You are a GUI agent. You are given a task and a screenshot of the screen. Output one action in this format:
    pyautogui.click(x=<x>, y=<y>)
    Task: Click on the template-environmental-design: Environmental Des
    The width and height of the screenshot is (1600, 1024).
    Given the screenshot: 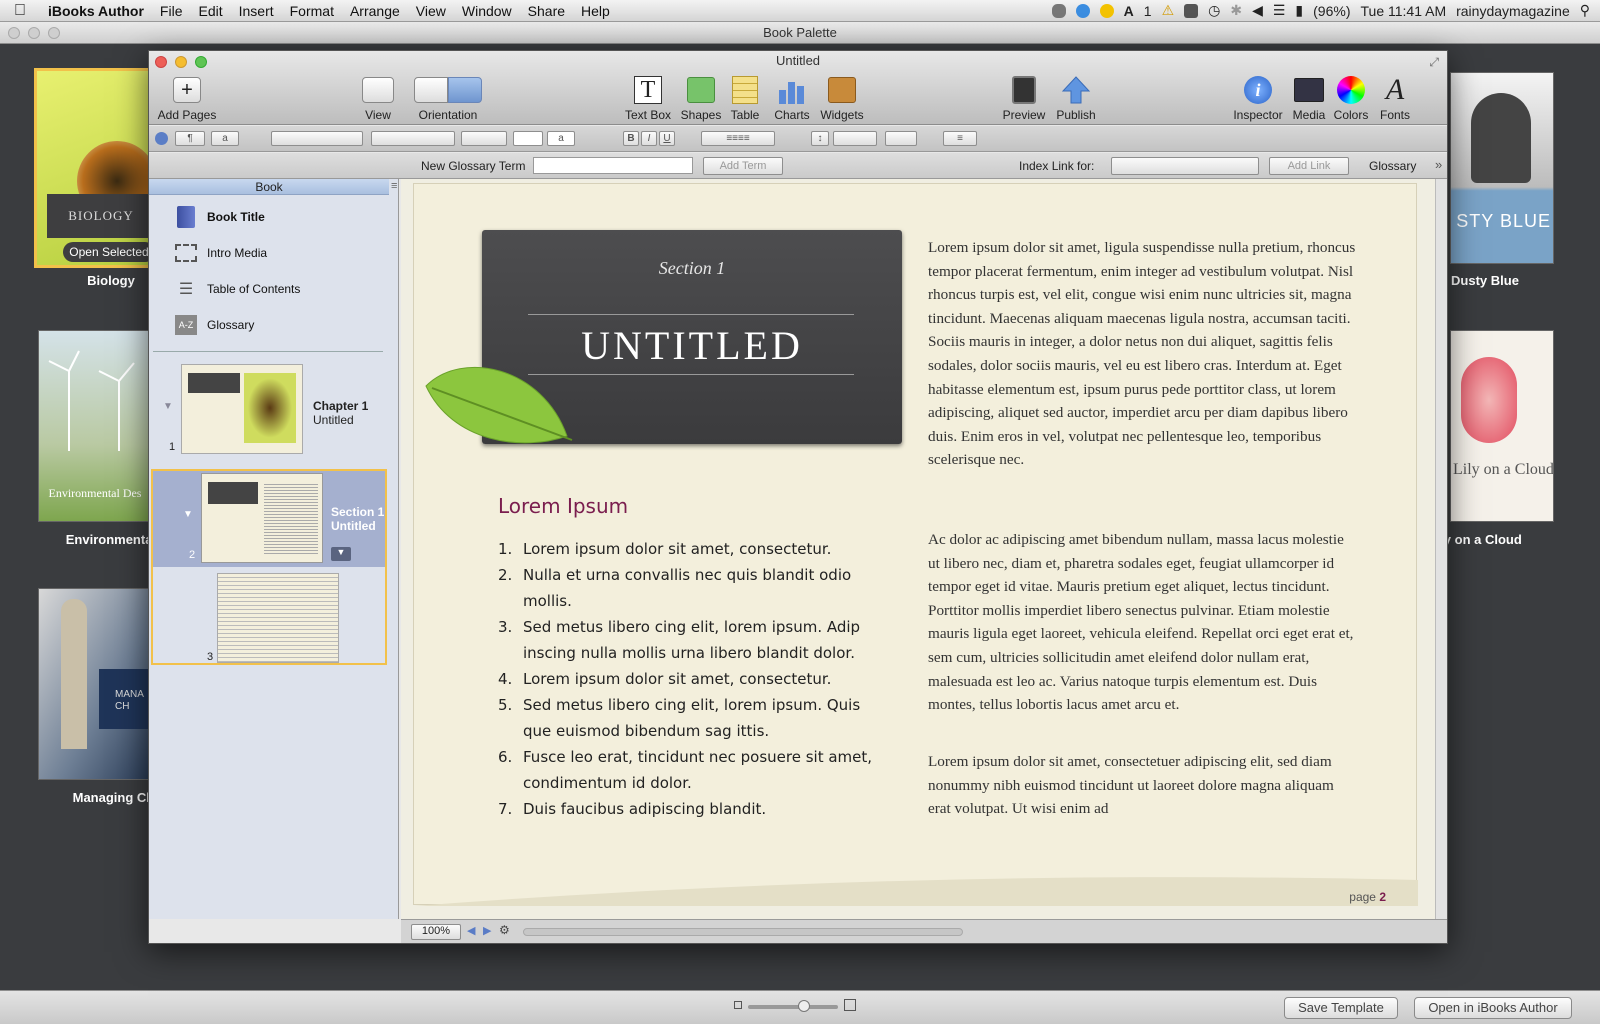 What is the action you would take?
    pyautogui.click(x=94, y=426)
    